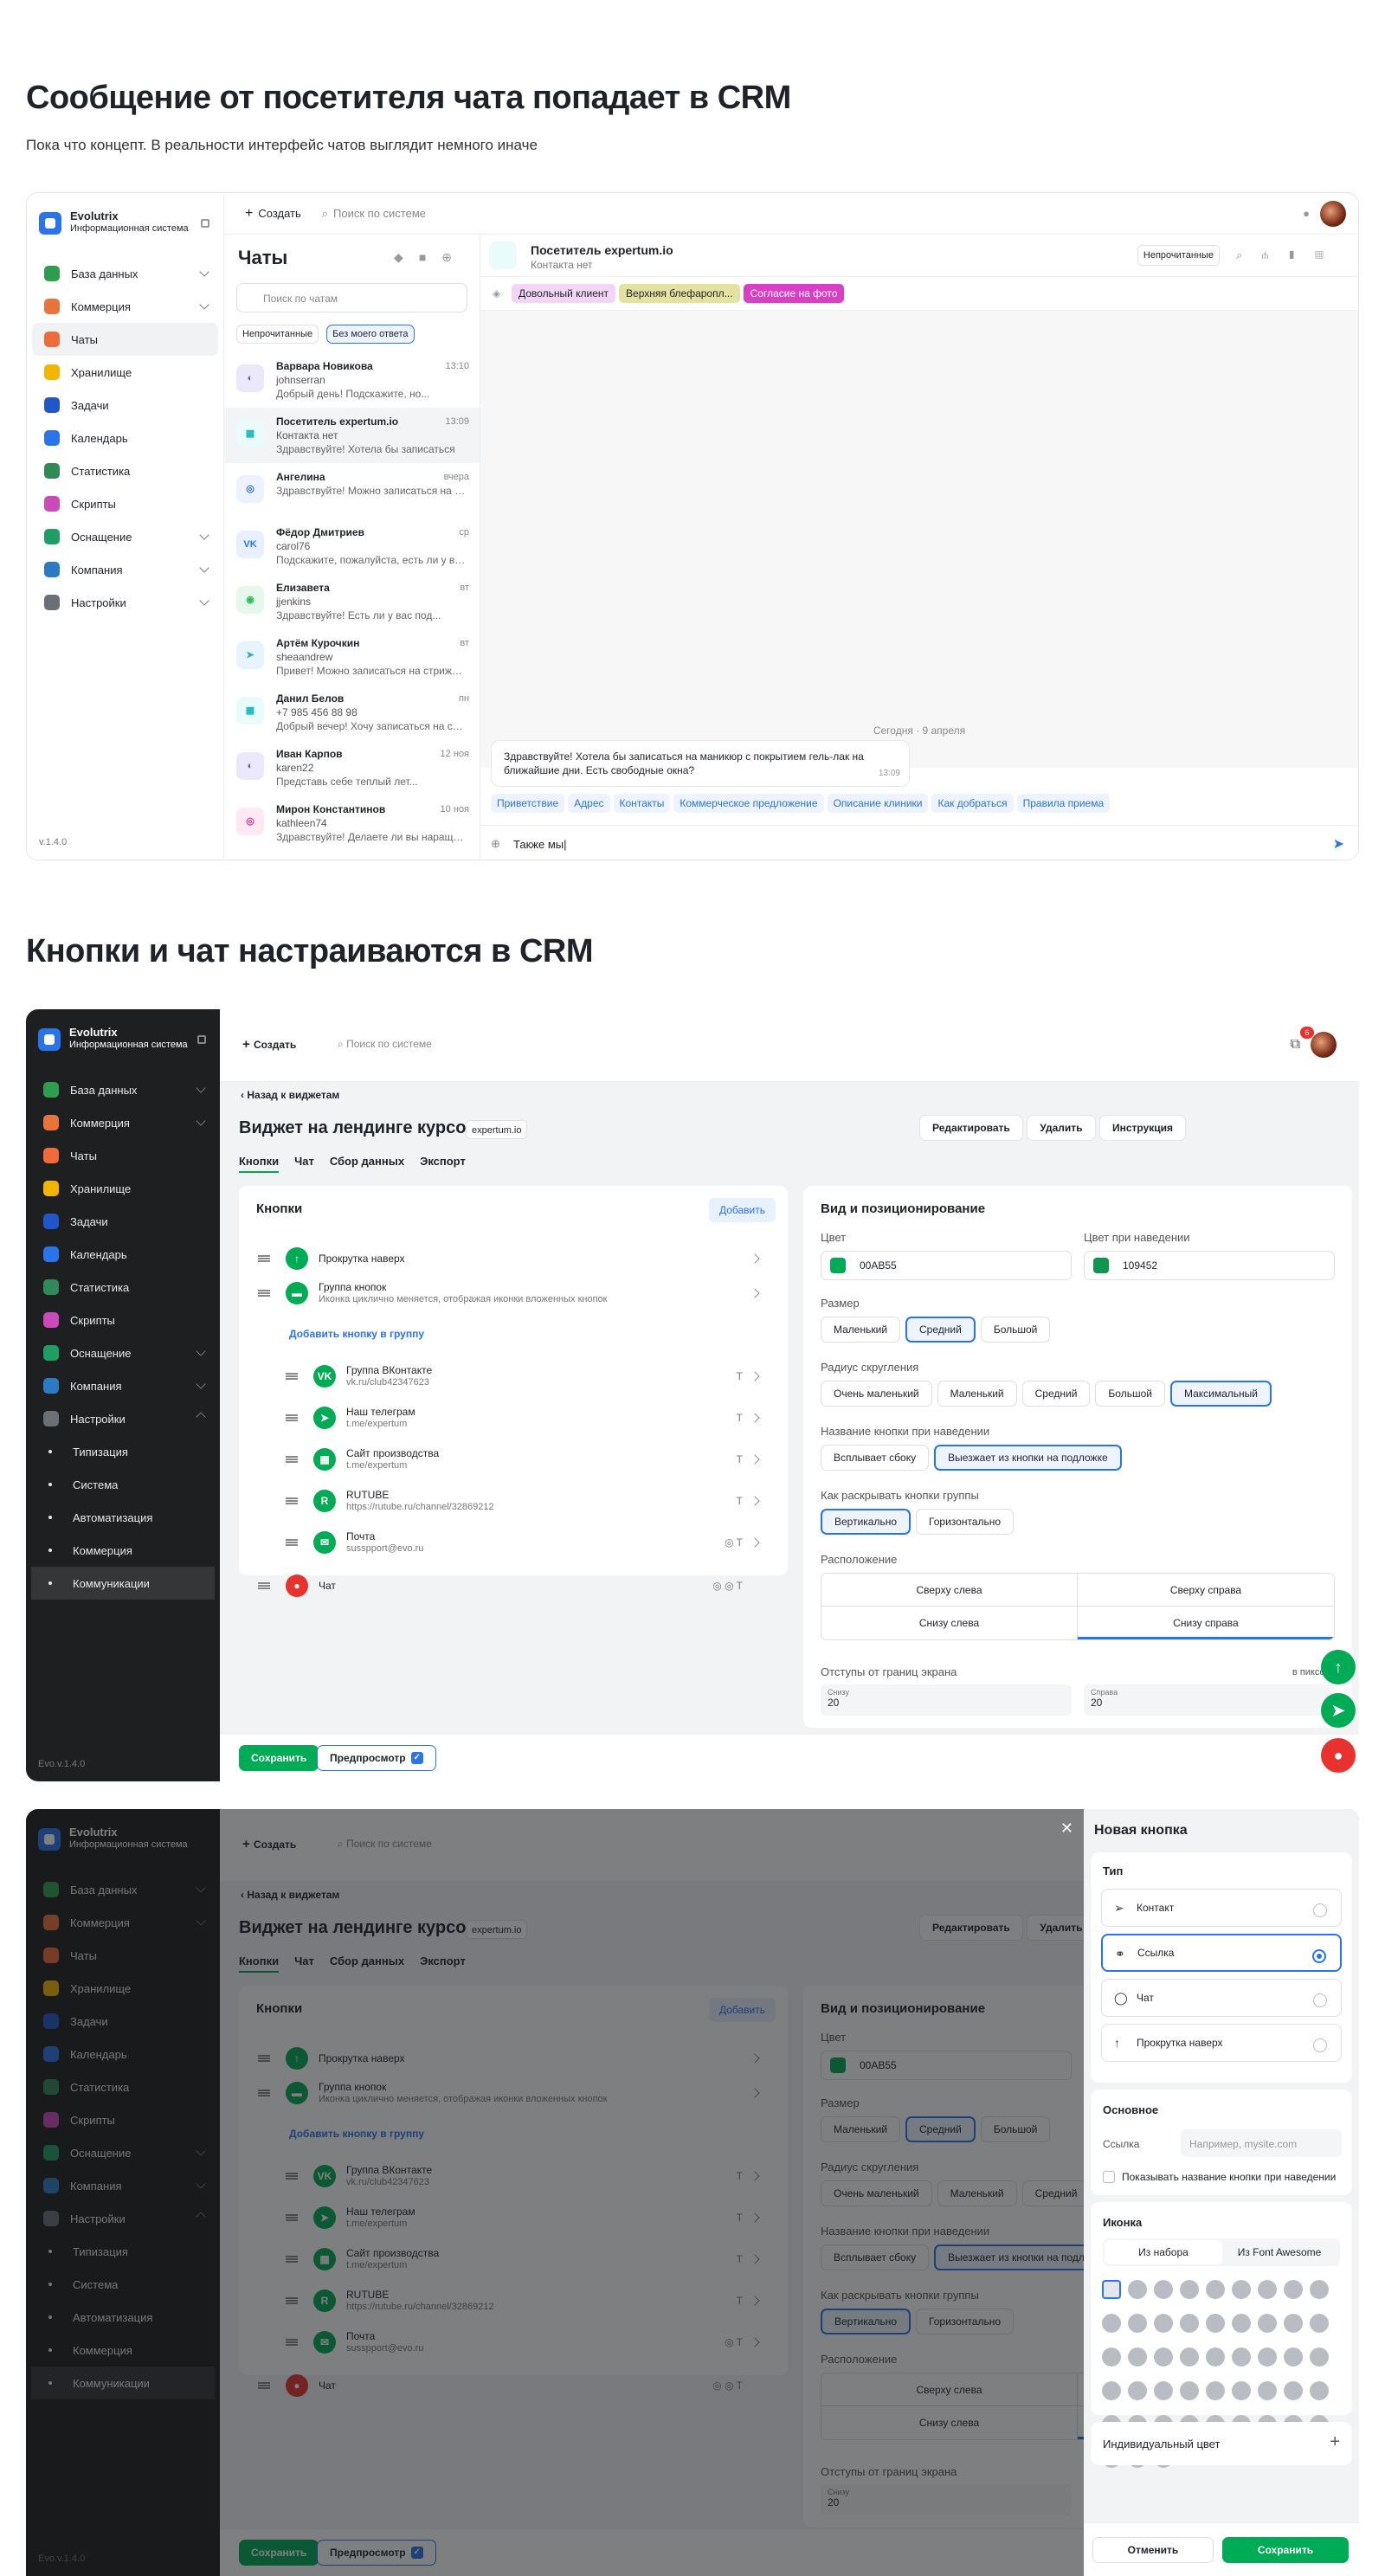  I want to click on option-button: Маленький, so click(977, 1394).